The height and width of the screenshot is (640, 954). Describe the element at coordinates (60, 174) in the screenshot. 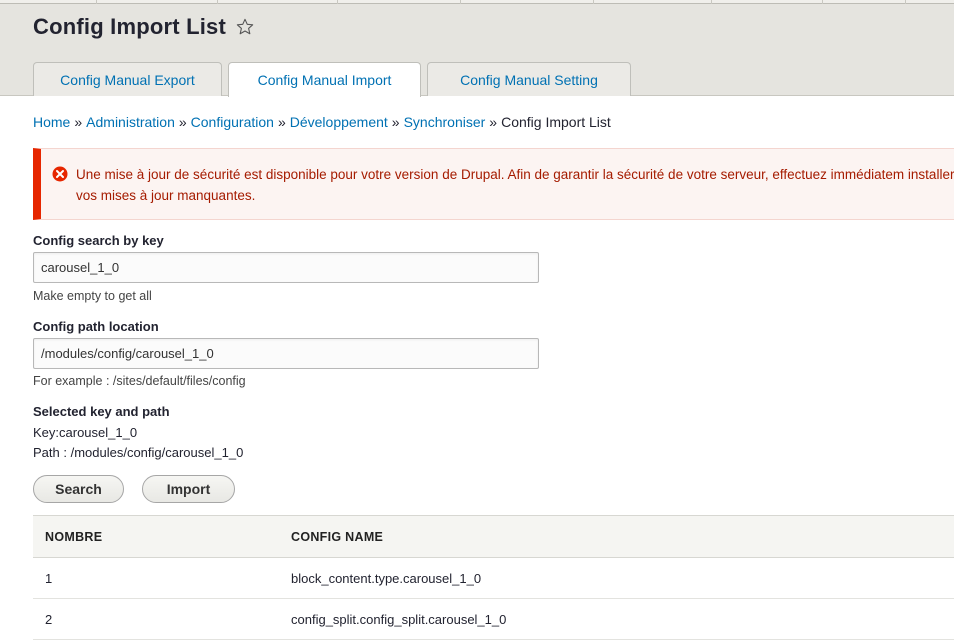

I see `error-icon` at that location.